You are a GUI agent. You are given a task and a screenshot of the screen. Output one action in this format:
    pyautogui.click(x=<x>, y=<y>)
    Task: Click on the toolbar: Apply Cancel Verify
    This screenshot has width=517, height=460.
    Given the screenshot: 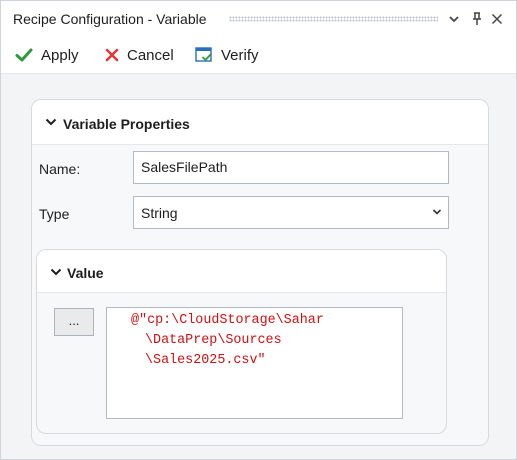 What is the action you would take?
    pyautogui.click(x=258, y=55)
    